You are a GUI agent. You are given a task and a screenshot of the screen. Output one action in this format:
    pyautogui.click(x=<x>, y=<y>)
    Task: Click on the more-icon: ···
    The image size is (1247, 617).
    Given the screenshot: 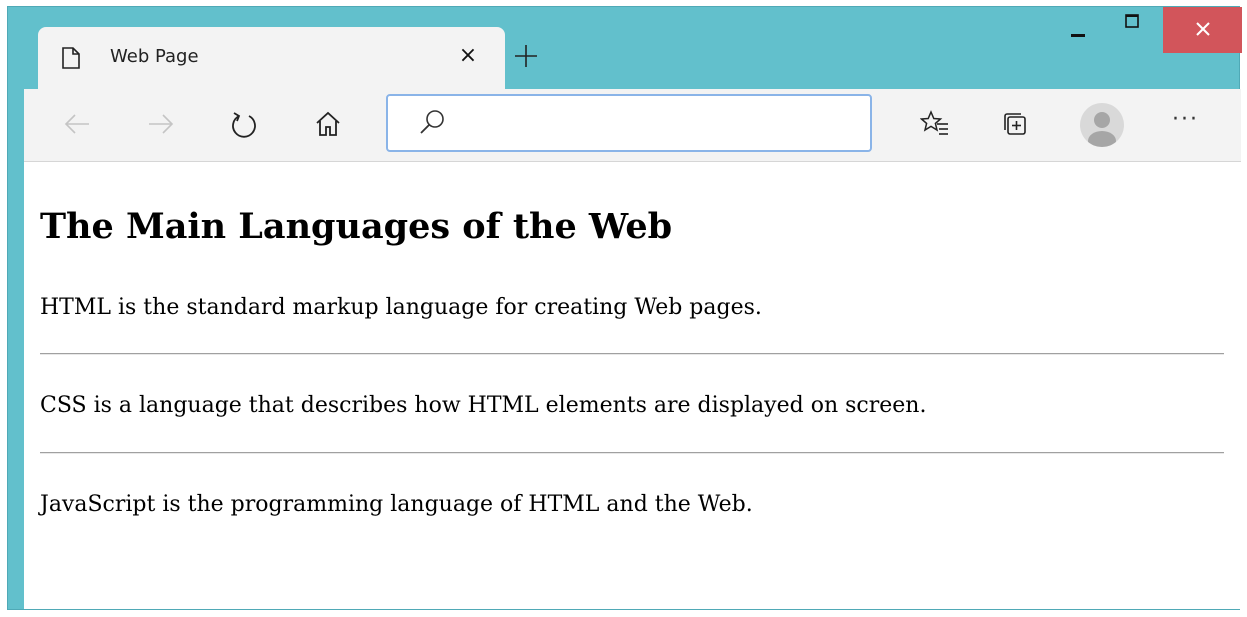 What is the action you would take?
    pyautogui.click(x=1185, y=119)
    